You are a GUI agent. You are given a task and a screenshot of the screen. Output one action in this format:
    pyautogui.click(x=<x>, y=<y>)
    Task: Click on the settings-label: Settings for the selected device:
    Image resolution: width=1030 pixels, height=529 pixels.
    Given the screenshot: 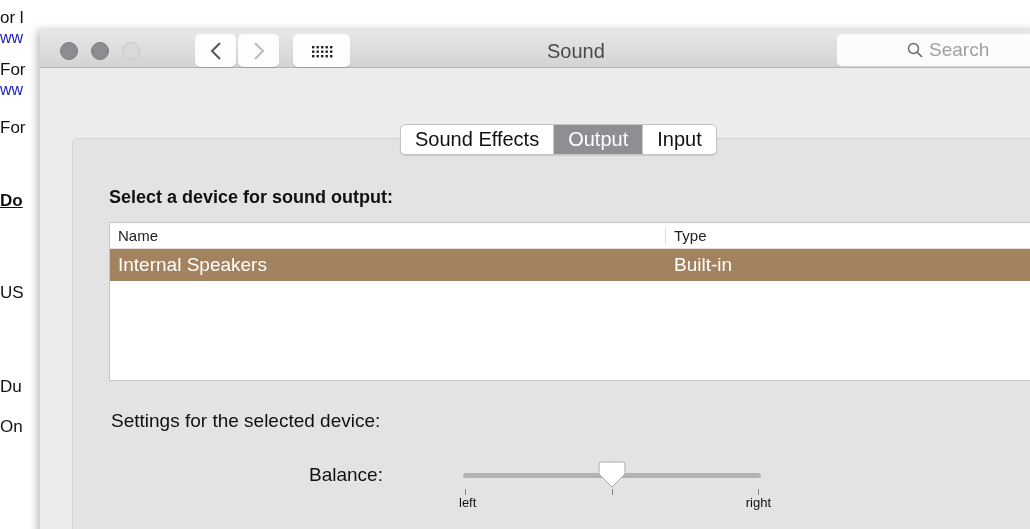 What is the action you would take?
    pyautogui.click(x=246, y=421)
    